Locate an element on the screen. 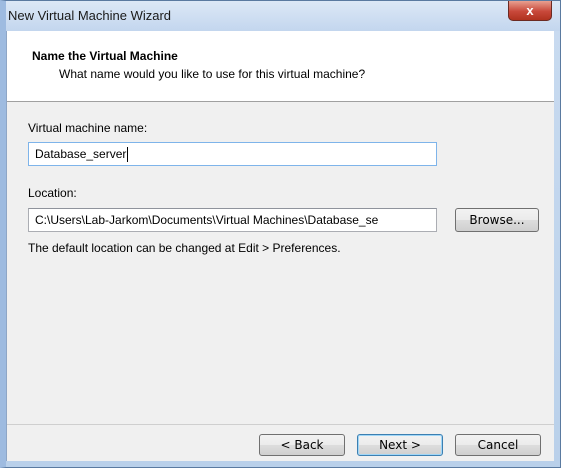 The height and width of the screenshot is (468, 561). window-title: New Virtual Machine Wizard is located at coordinates (90, 15).